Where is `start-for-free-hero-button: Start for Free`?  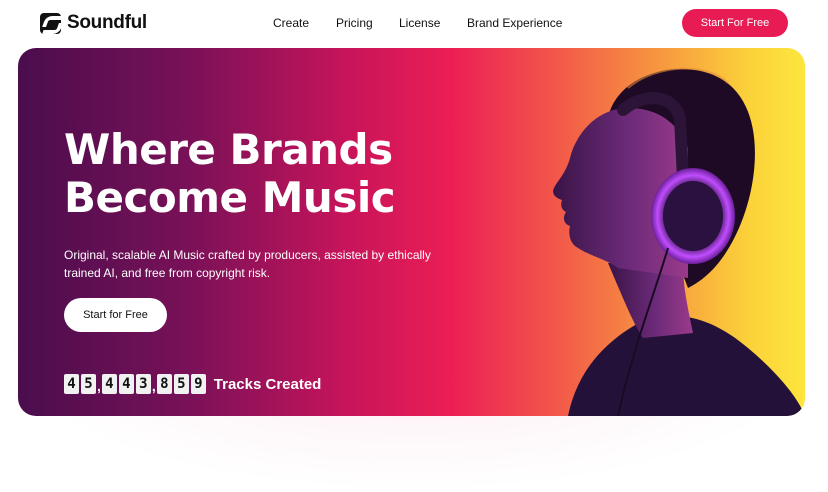
start-for-free-hero-button: Start for Free is located at coordinates (115, 315).